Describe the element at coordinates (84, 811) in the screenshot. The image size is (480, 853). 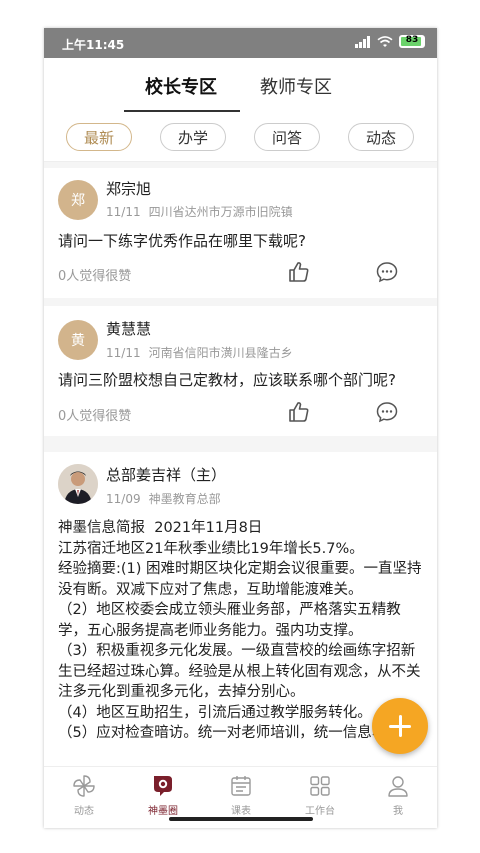
I see `nav-label: 动态` at that location.